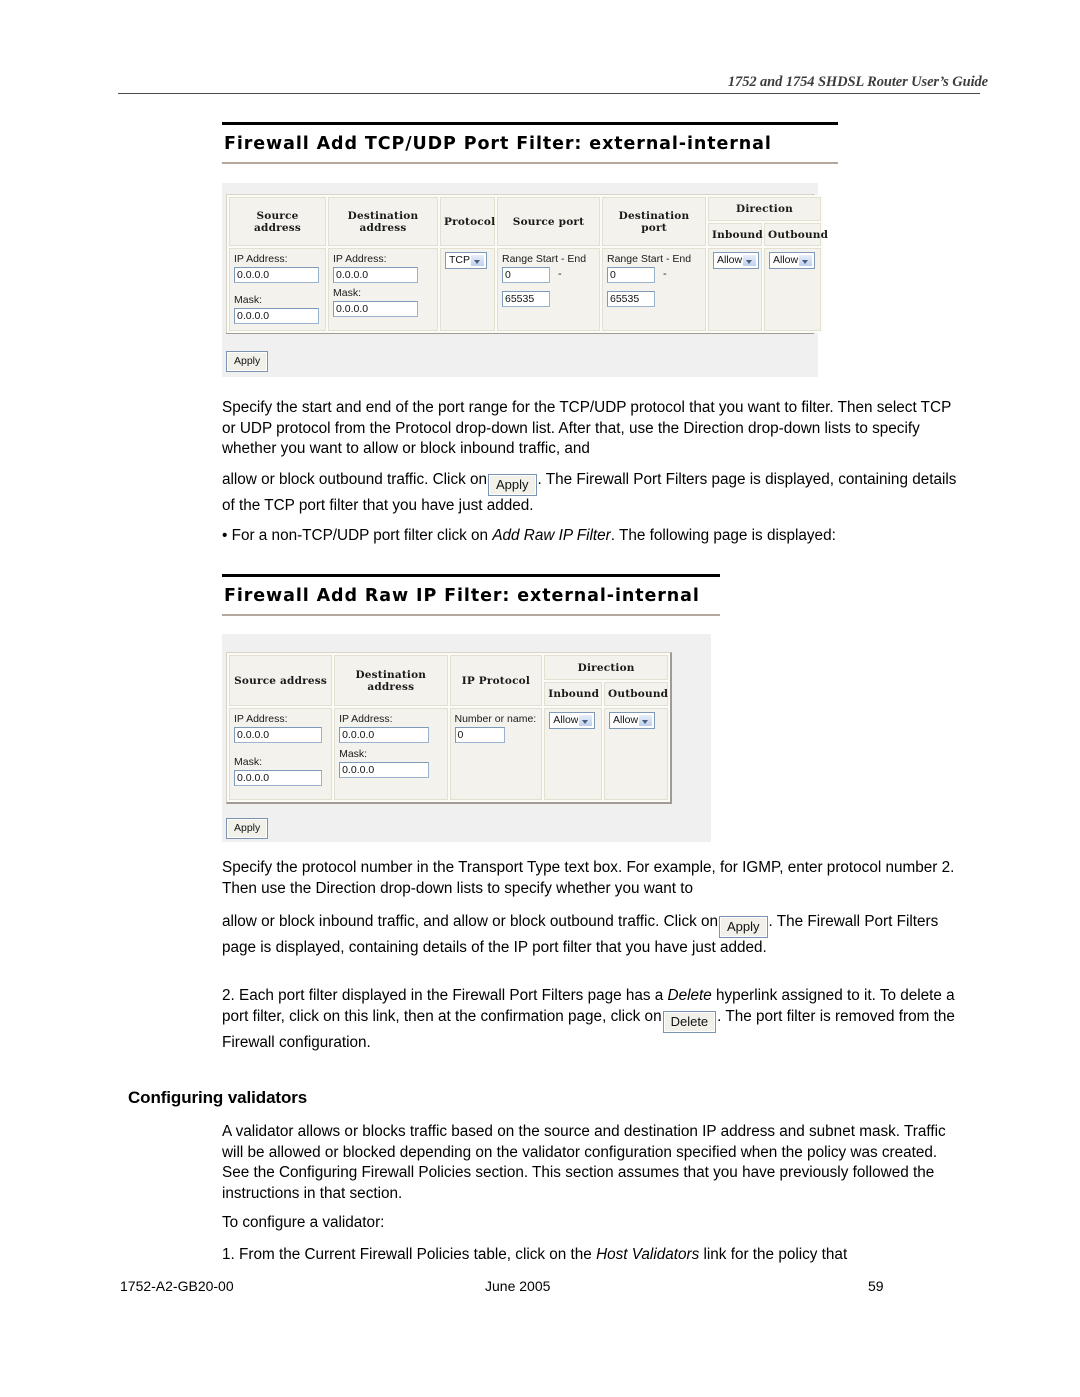  I want to click on running-head: 1752 and 1754 SHDSL Router User’s Guide, so click(857, 82).